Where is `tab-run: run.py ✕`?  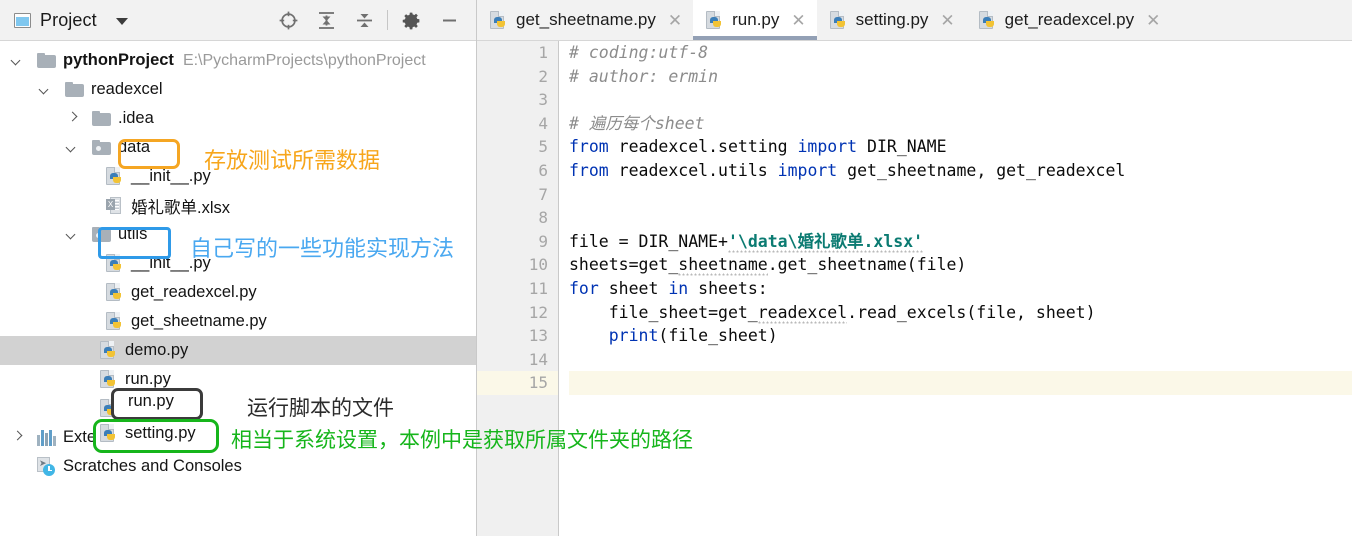
tab-run: run.py ✕ is located at coordinates (755, 20).